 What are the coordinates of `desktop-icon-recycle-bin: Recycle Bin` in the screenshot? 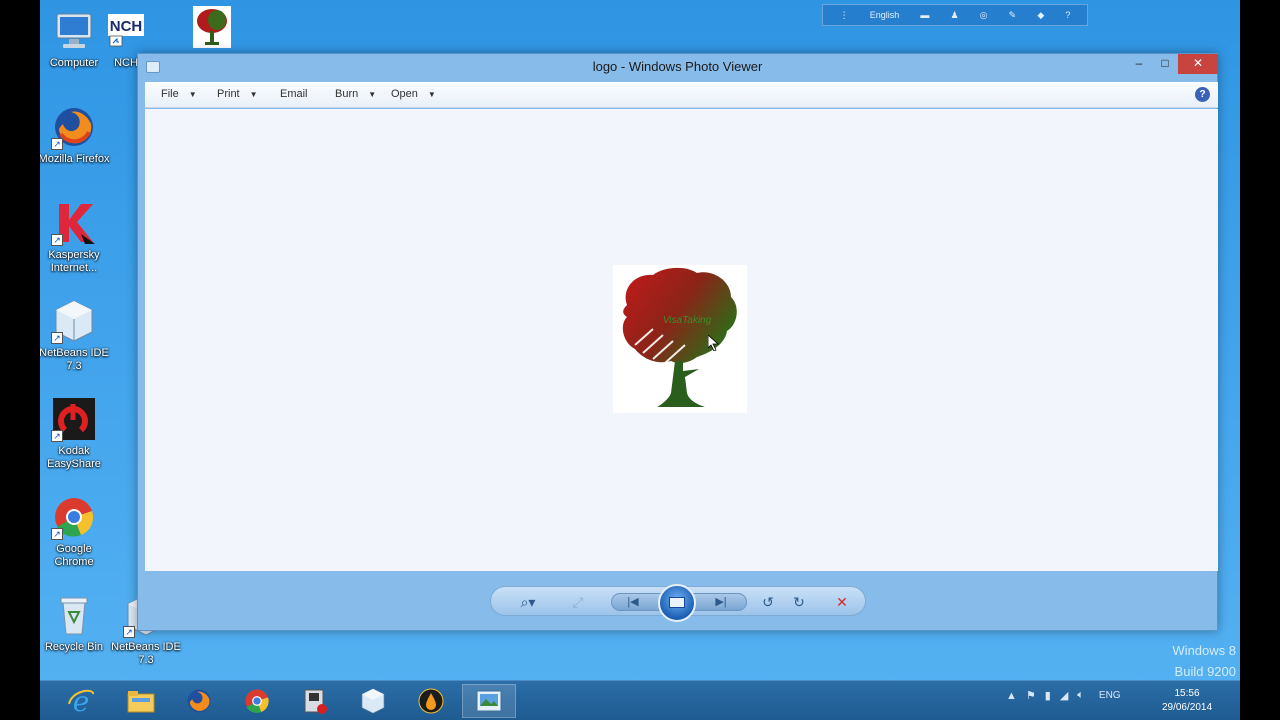 It's located at (75, 623).